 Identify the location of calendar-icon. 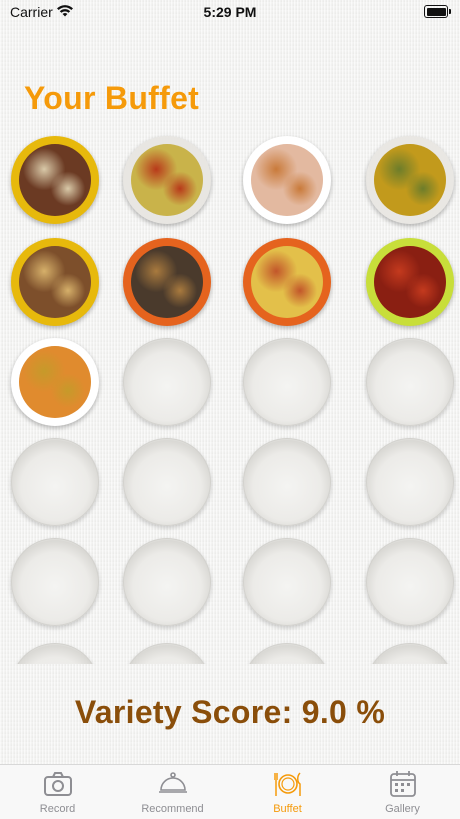
(403, 784).